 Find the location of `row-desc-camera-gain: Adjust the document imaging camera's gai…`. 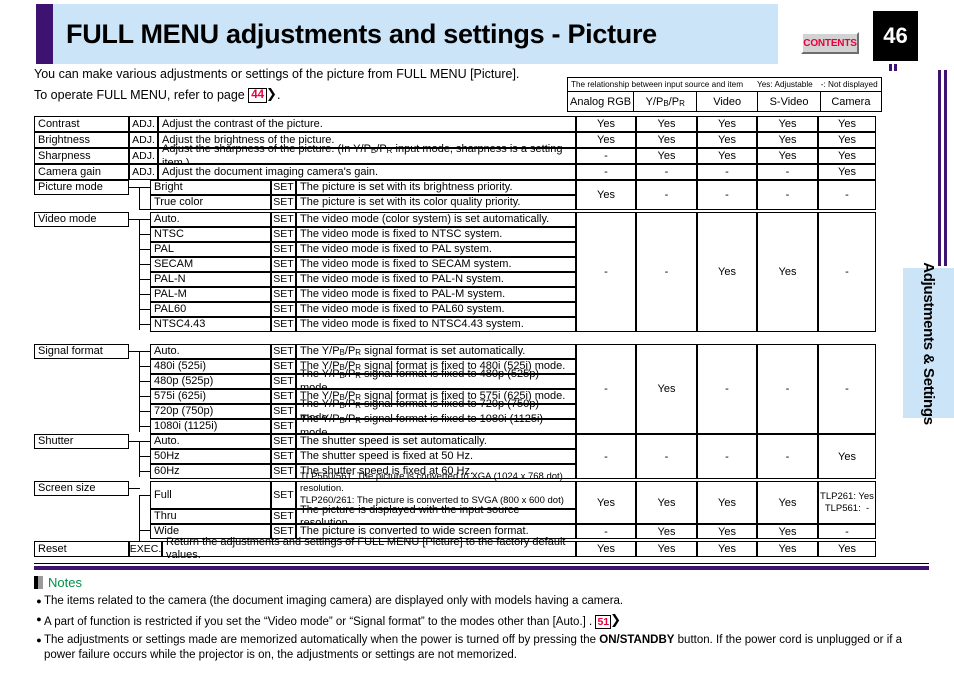

row-desc-camera-gain: Adjust the document imaging camera's gai… is located at coordinates (367, 172).